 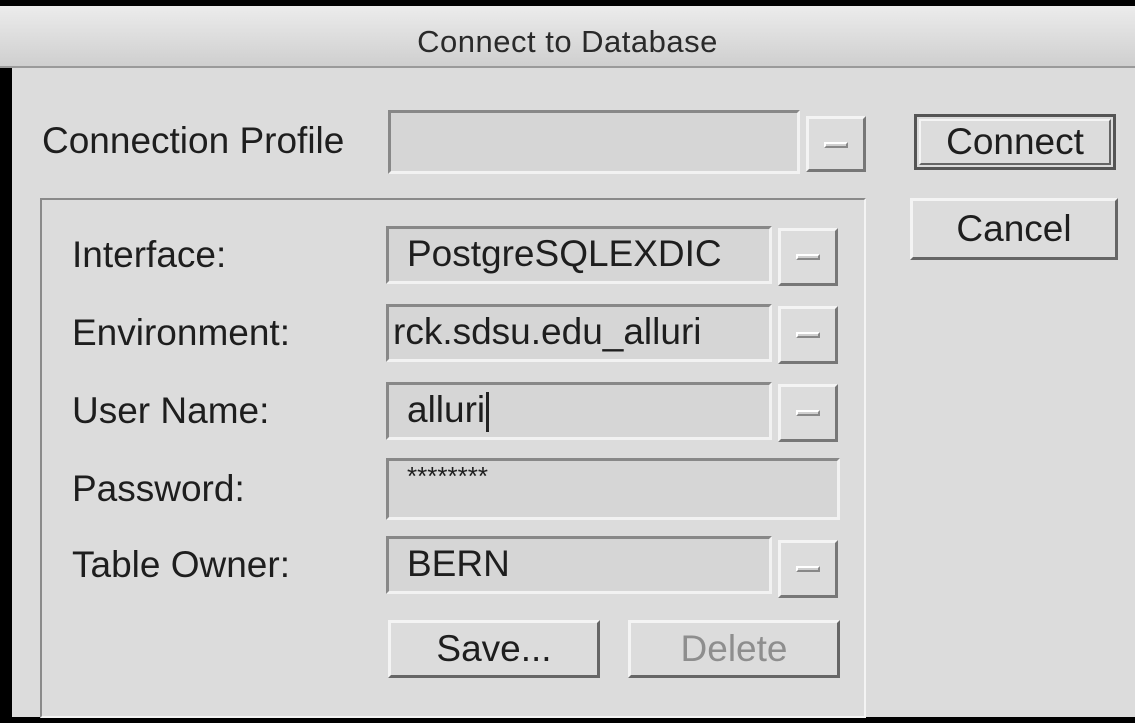 What do you see at coordinates (171, 410) in the screenshot?
I see `user-name-label: User Name:` at bounding box center [171, 410].